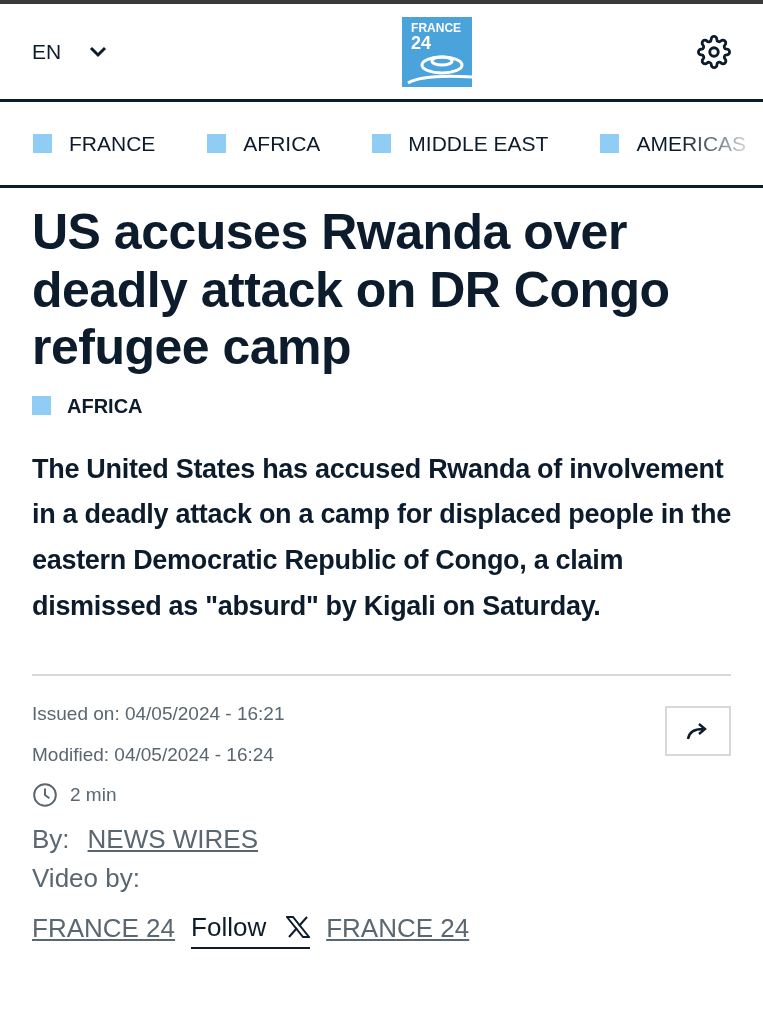 Image resolution: width=763 pixels, height=1024 pixels. Describe the element at coordinates (93, 795) in the screenshot. I see `reading-time: 2 min` at that location.